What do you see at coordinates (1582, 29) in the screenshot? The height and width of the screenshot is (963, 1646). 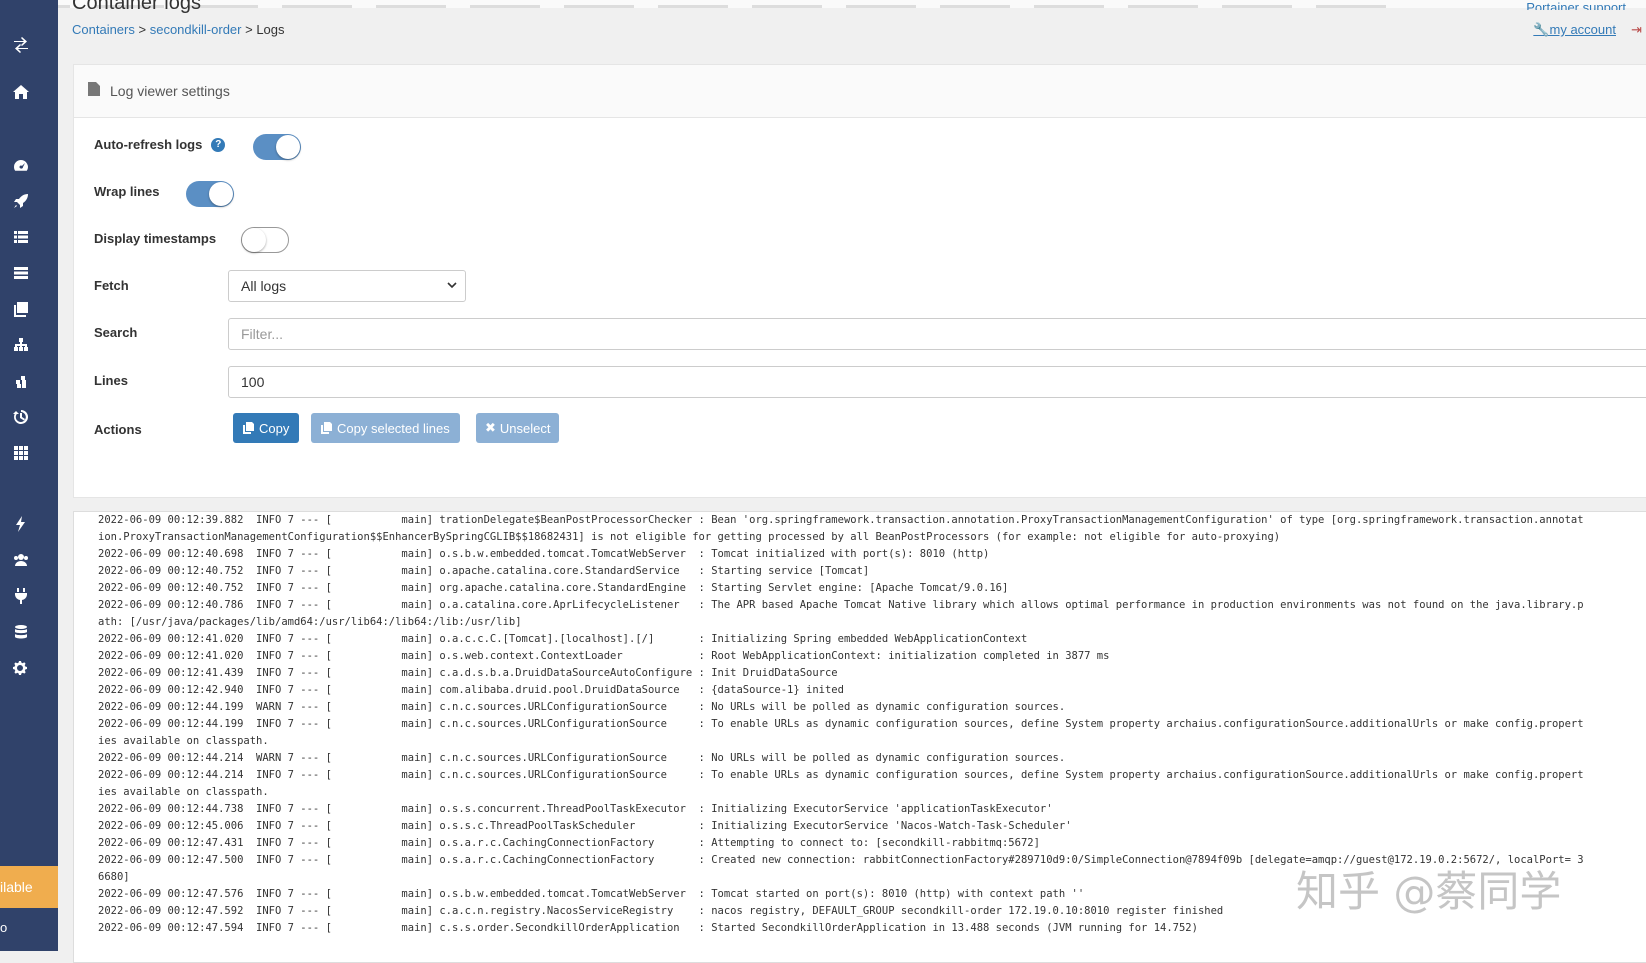 I see `my-account-label: my account` at bounding box center [1582, 29].